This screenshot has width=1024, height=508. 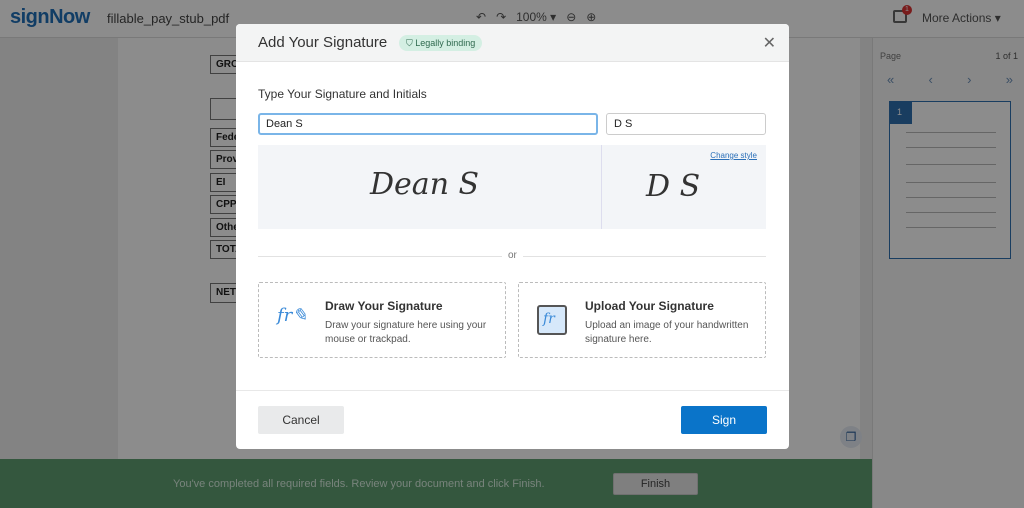 What do you see at coordinates (342, 94) in the screenshot?
I see `section-title: Type Your Signature and Initials` at bounding box center [342, 94].